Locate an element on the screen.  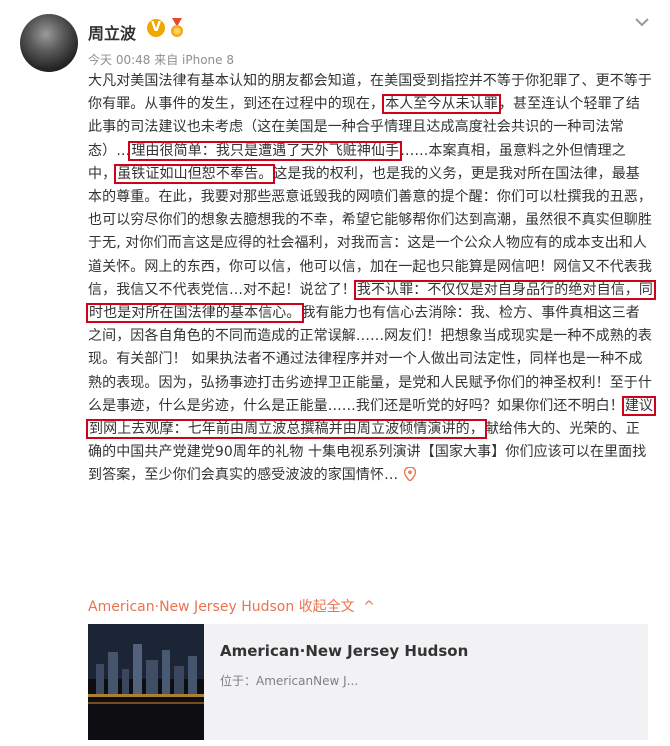
card-title: American·New Jersey Hudson is located at coordinates (344, 651).